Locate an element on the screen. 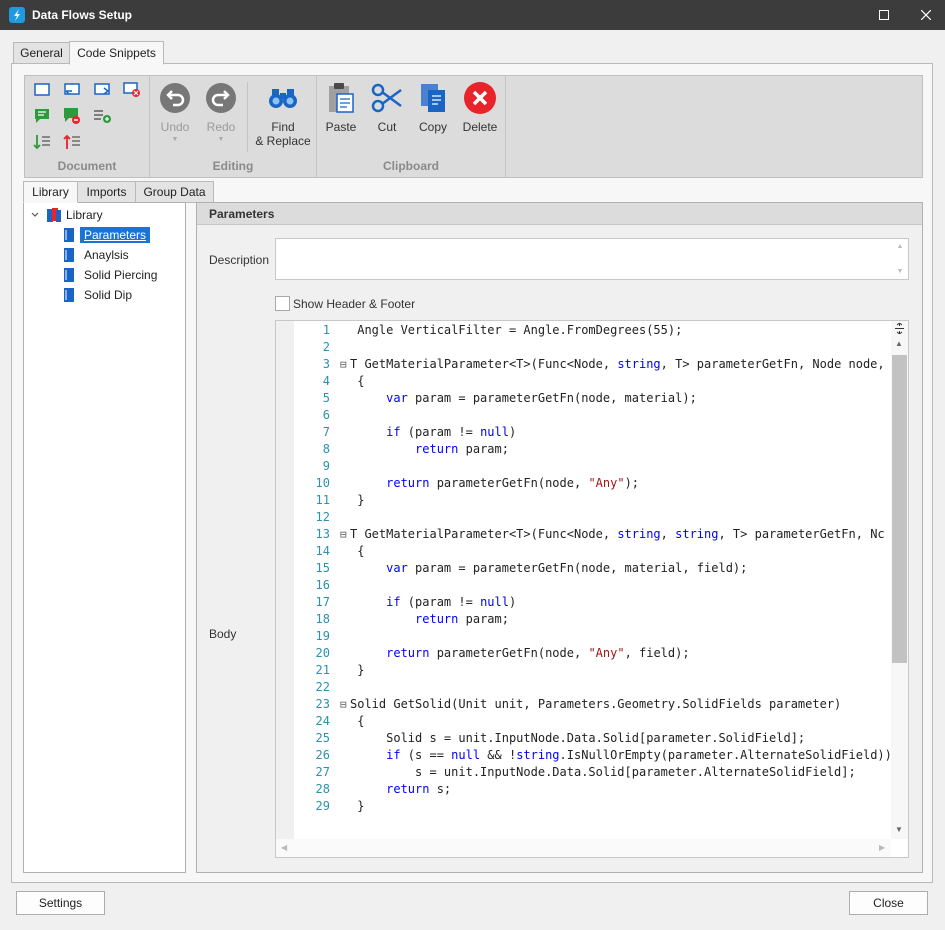 The width and height of the screenshot is (945, 930). code-line: 28 return s; is located at coordinates (592, 789).